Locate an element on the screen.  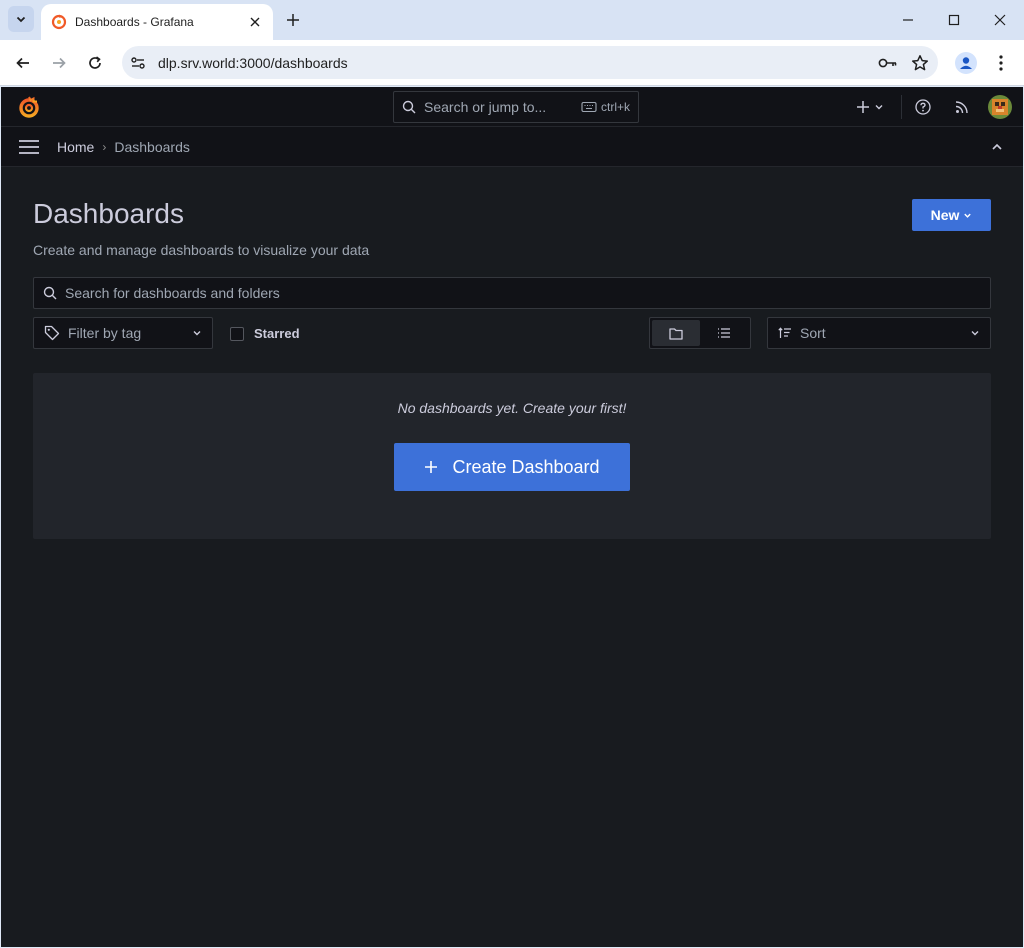
help-button is located at coordinates (923, 107).